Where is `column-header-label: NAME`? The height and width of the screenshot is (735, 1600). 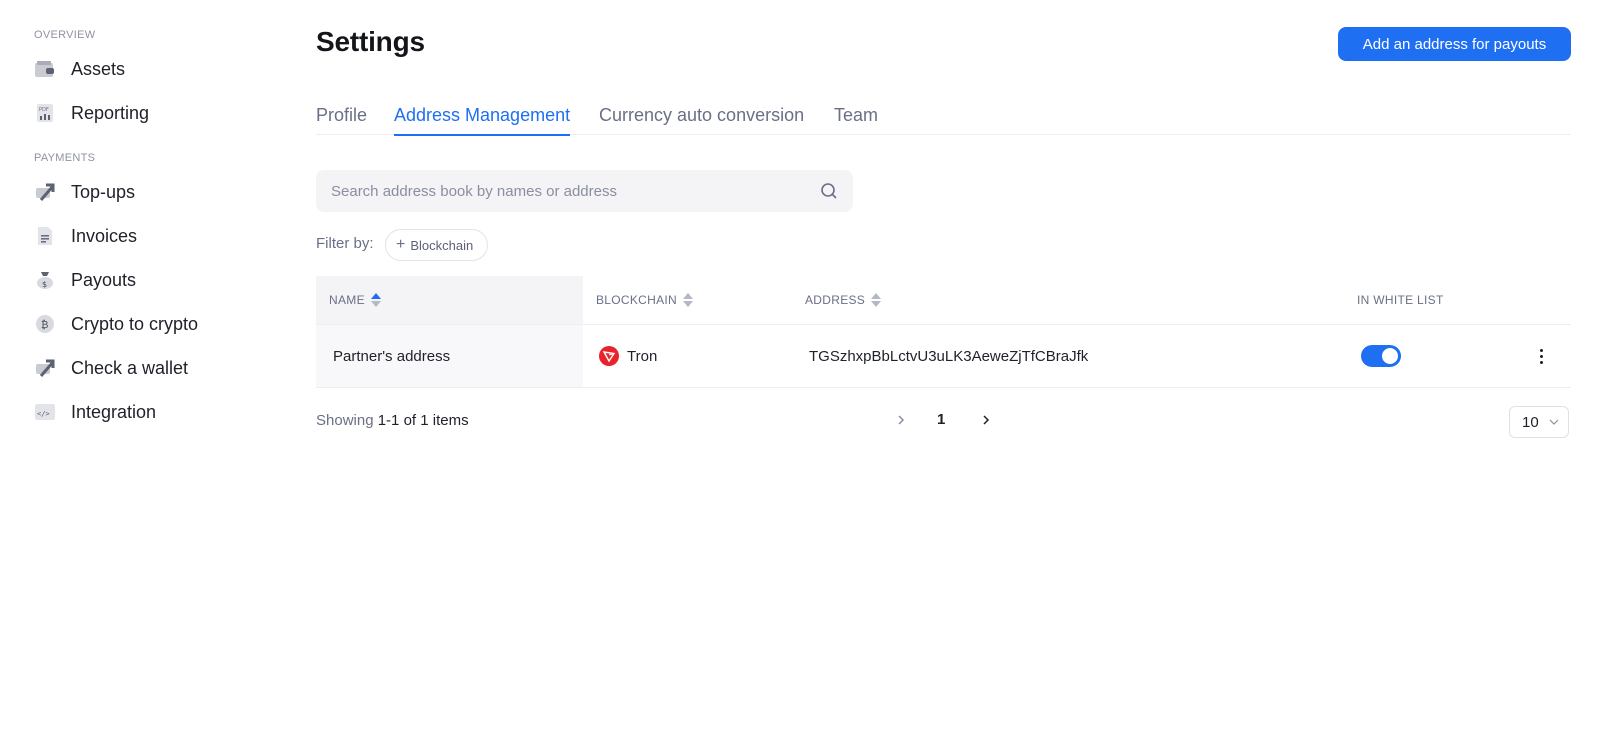
column-header-label: NAME is located at coordinates (347, 300).